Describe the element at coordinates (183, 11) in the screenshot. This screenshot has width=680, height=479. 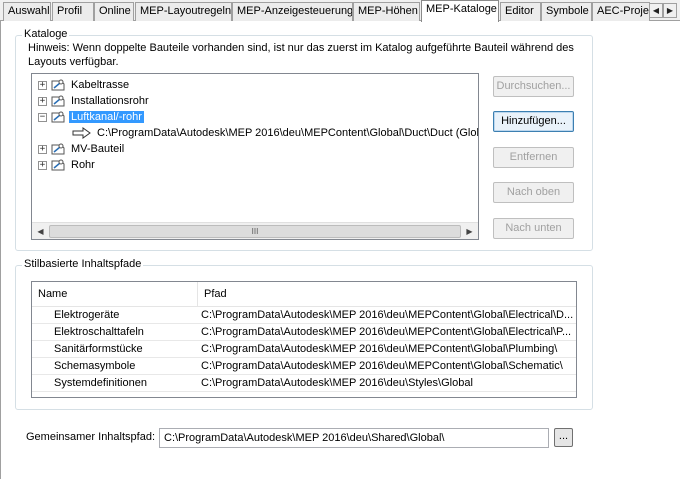
I see `tab-mep-layoutregeln: MEP-Layoutregeln` at that location.